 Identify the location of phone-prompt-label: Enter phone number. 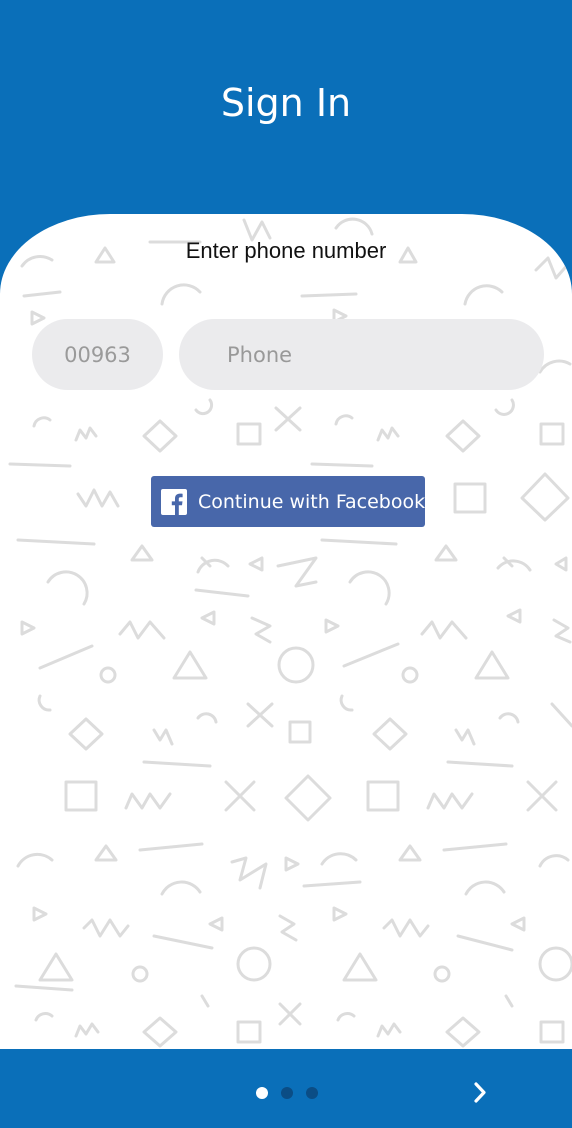
(286, 250).